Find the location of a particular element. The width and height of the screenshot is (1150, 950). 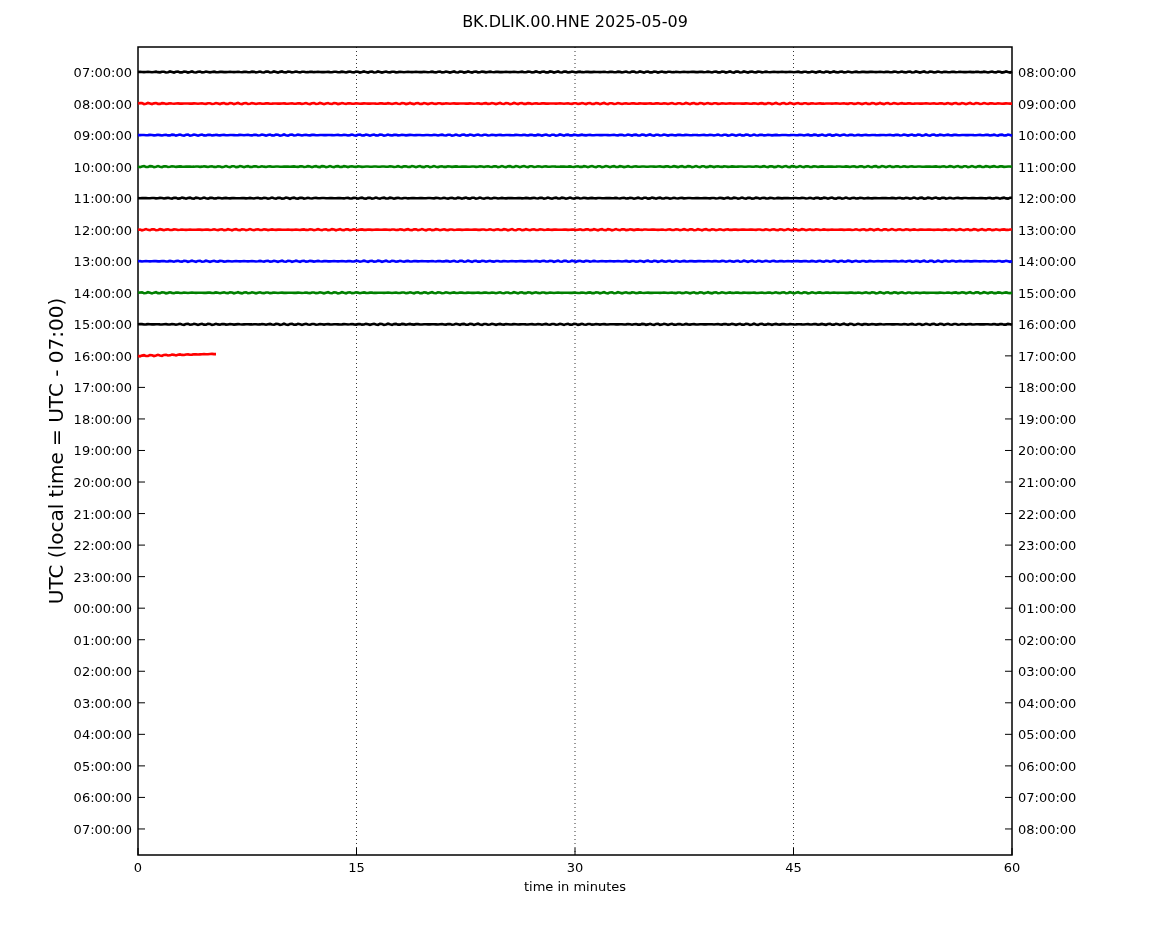

axis-label: time in minutes is located at coordinates (575, 886).